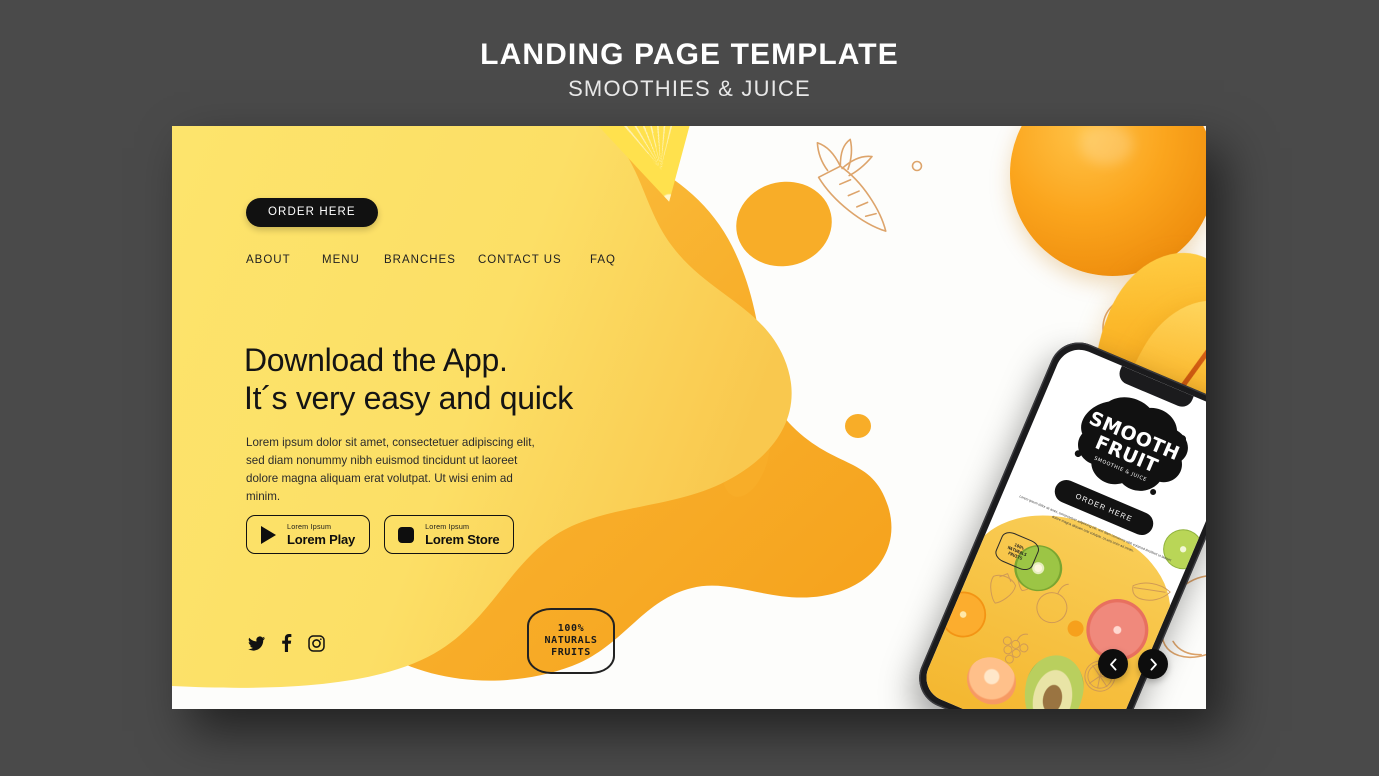  Describe the element at coordinates (571, 628) in the screenshot. I see `badge-line-1: 100%` at that location.